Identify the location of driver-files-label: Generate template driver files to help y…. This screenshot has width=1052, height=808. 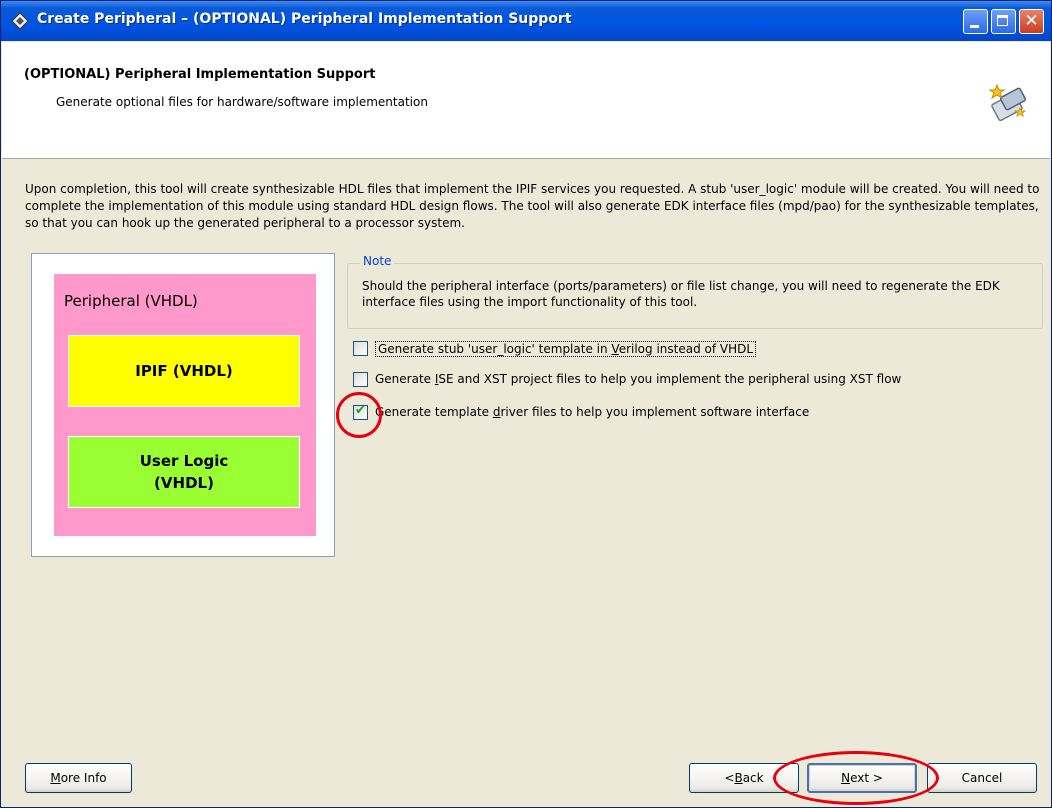
(592, 412).